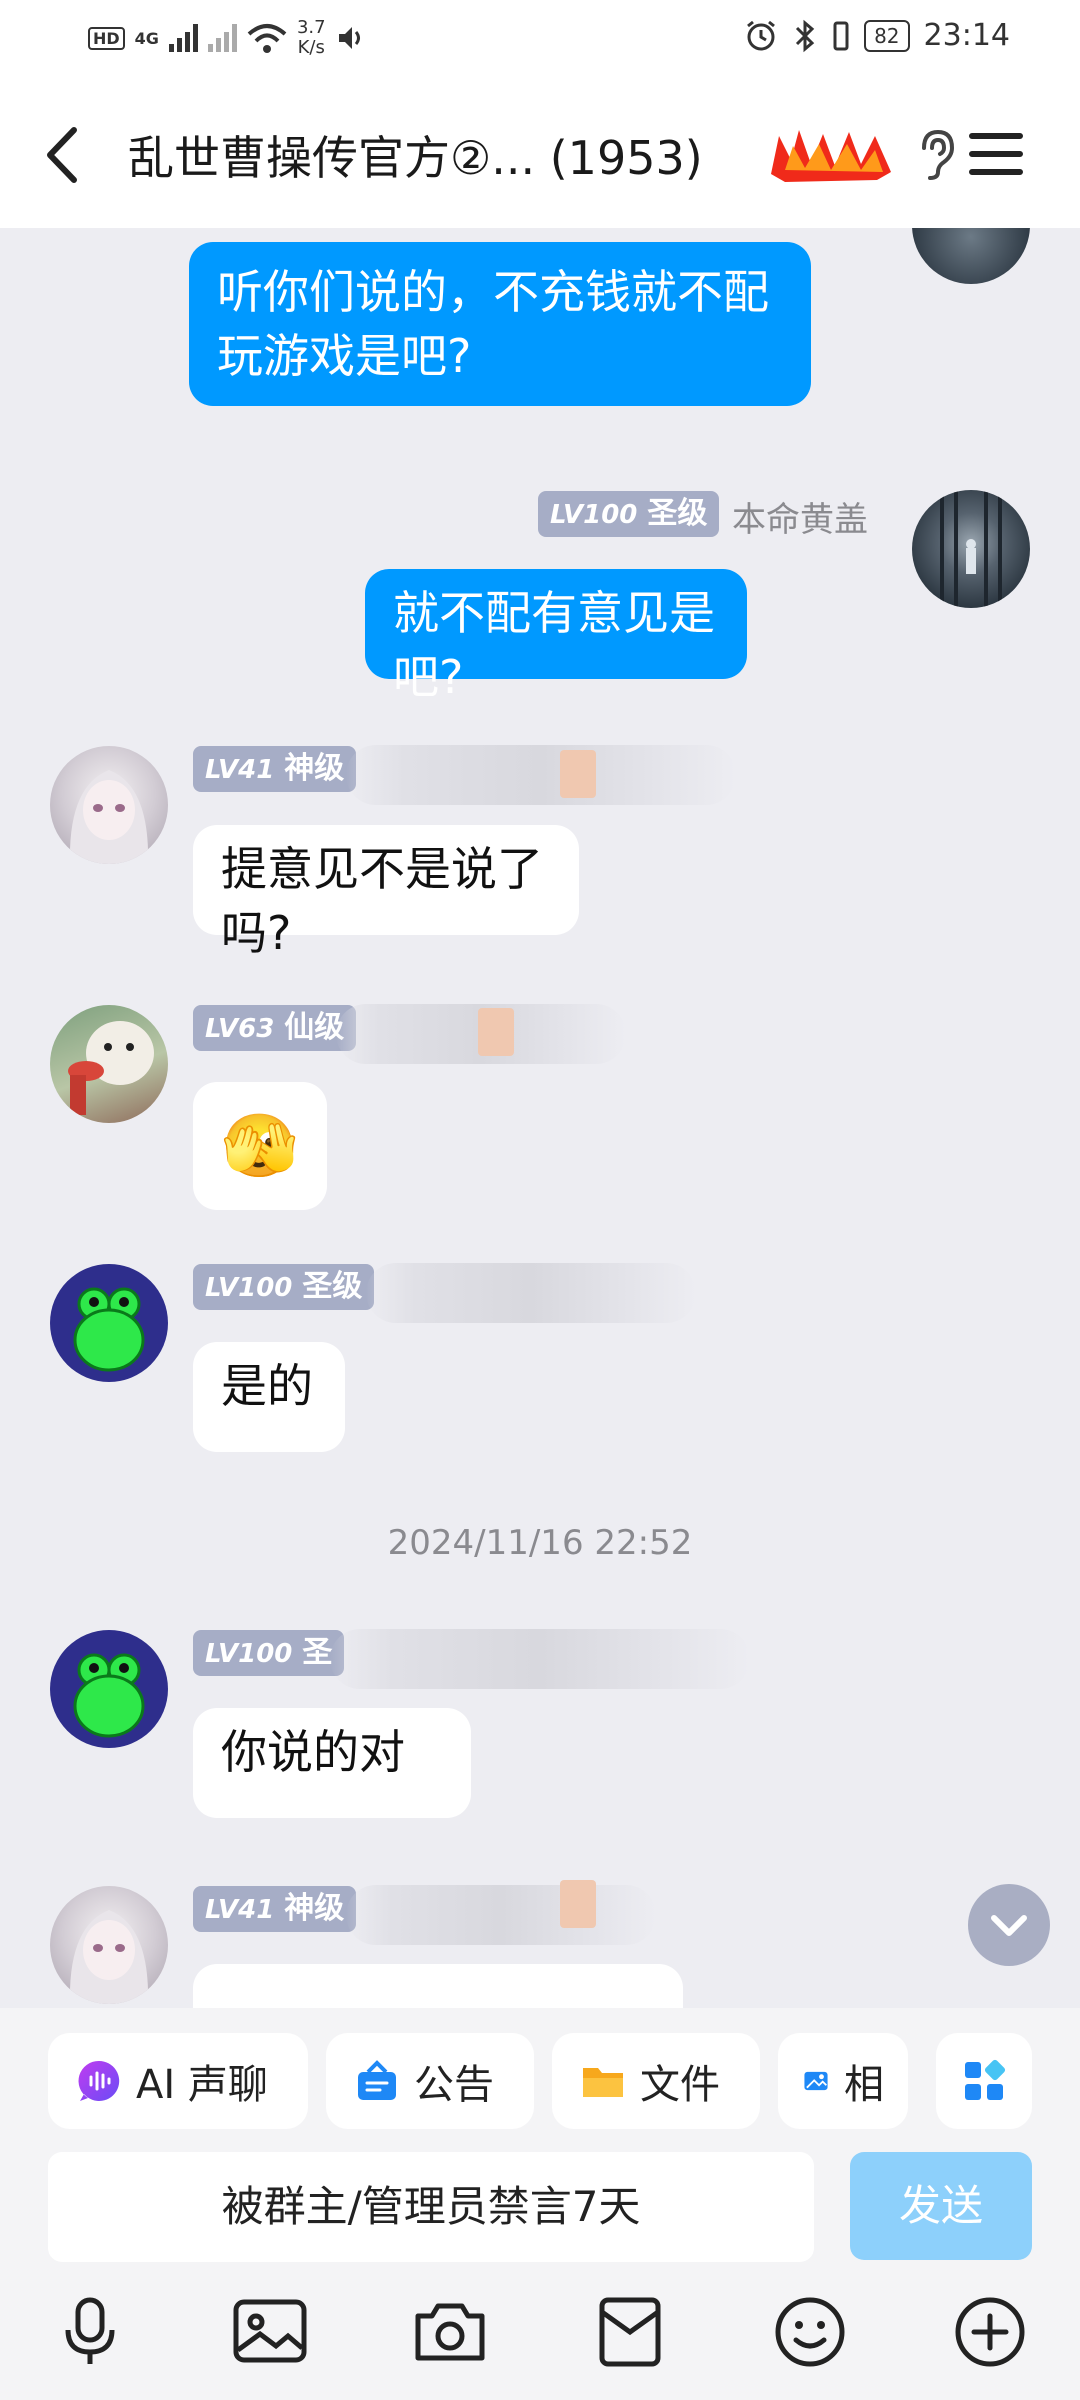 The height and width of the screenshot is (2400, 1080). I want to click on status-left: HD 4G 3.7 K/s, so click(227, 38).